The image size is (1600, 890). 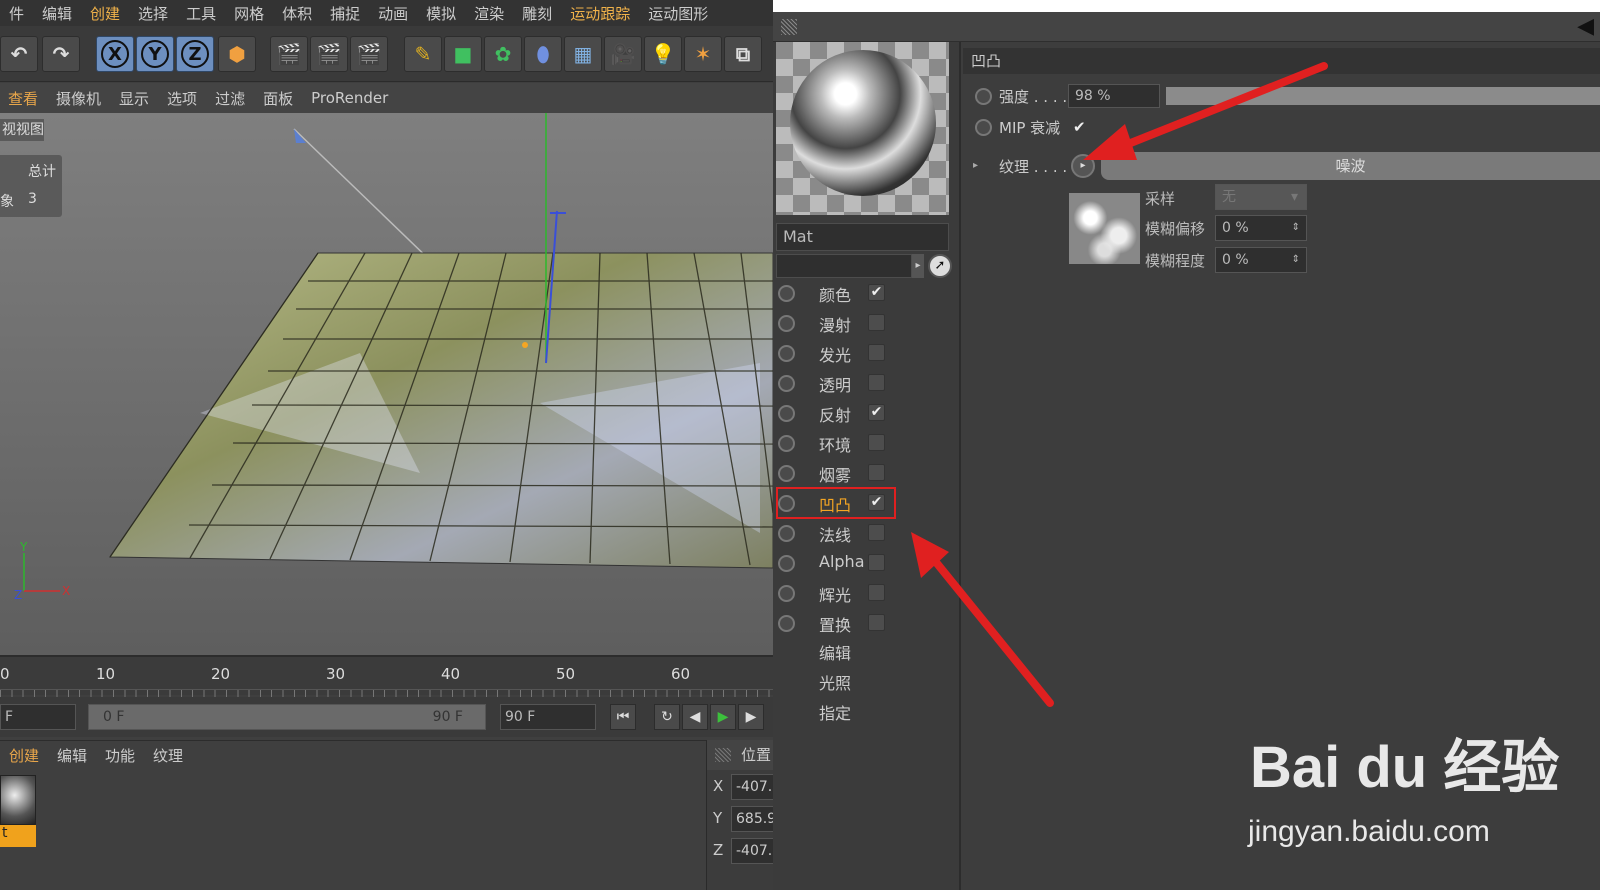 I want to click on view-menu-item: 查看, so click(x=23, y=98).